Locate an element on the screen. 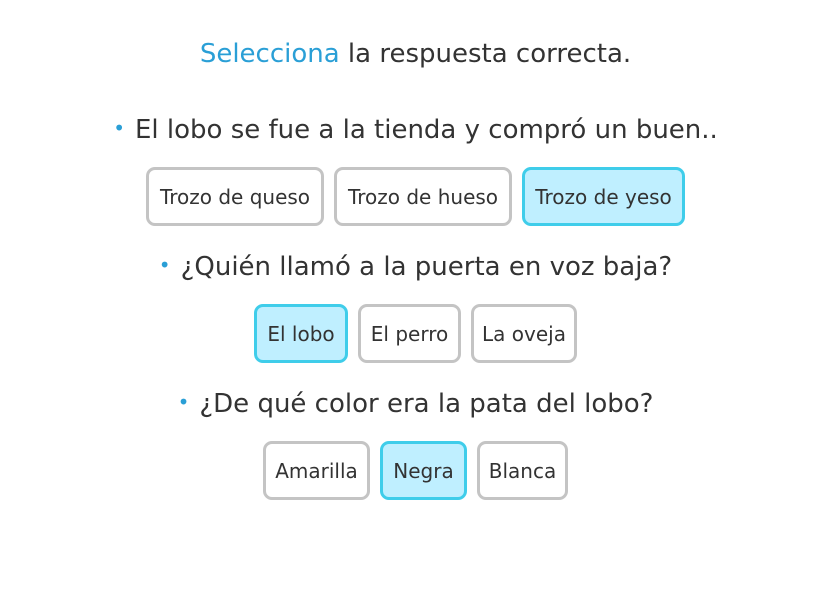 The width and height of the screenshot is (831, 594). question-3-options: Amarilla Negra Blanca is located at coordinates (415, 470).